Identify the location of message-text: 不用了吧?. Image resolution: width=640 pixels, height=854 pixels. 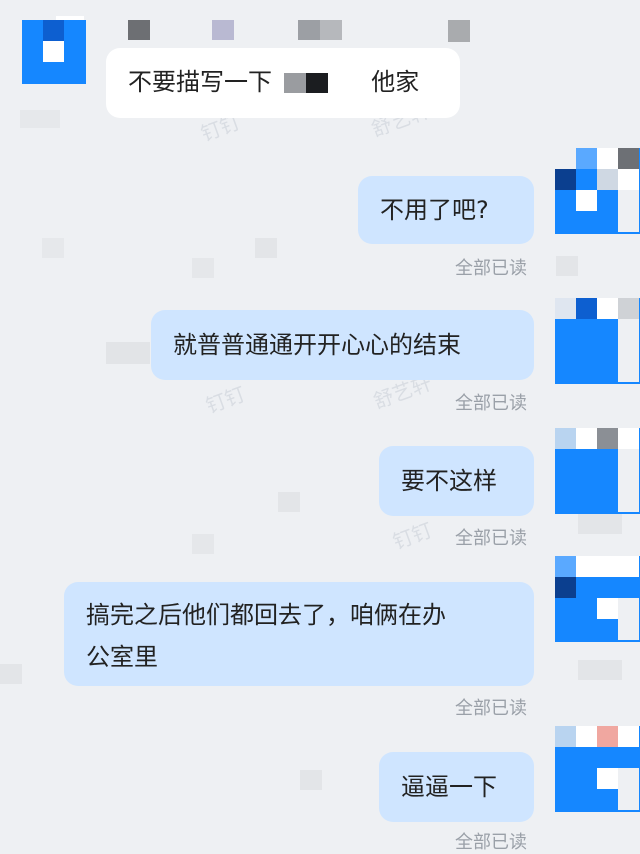
(434, 210).